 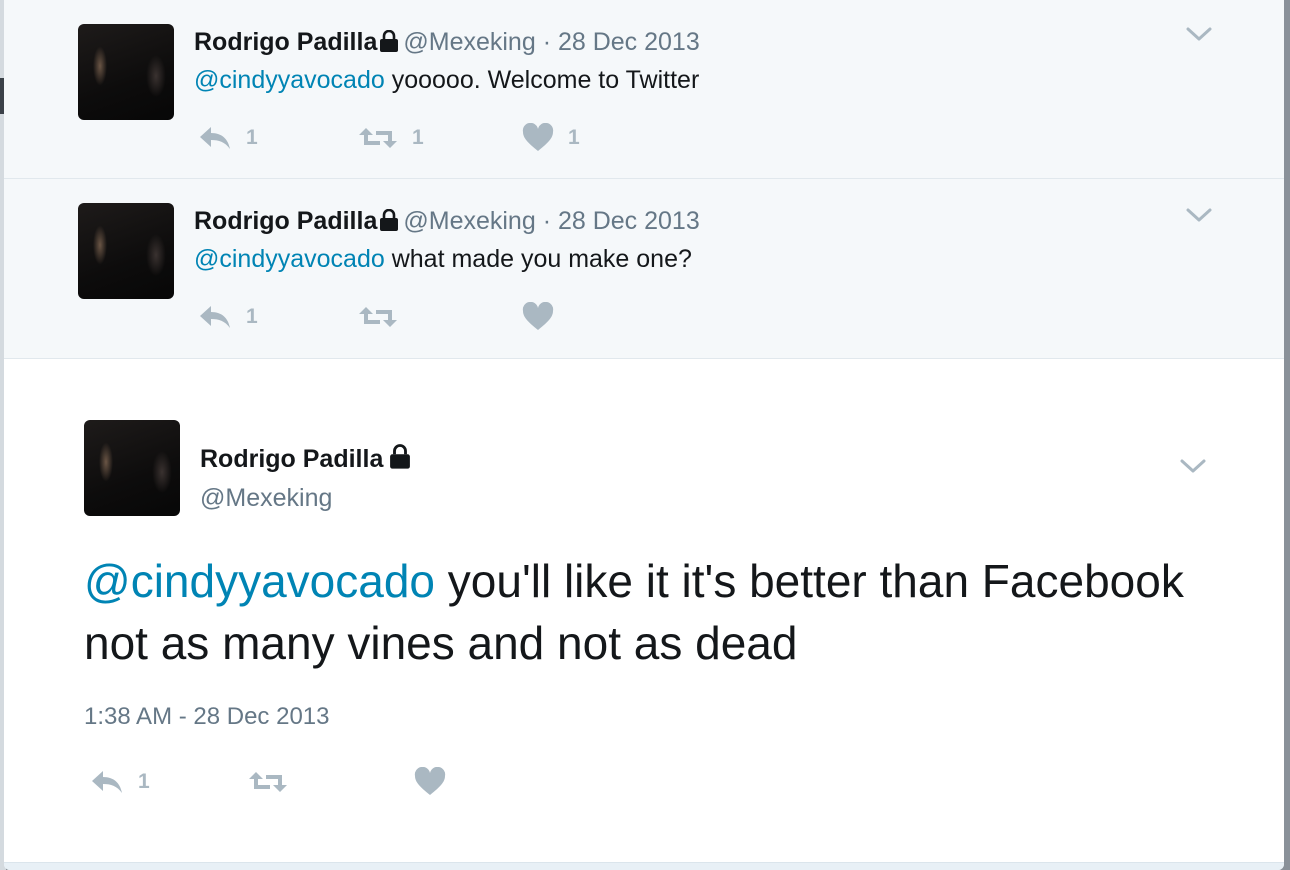 What do you see at coordinates (418, 137) in the screenshot?
I see `retweet-count: 1` at bounding box center [418, 137].